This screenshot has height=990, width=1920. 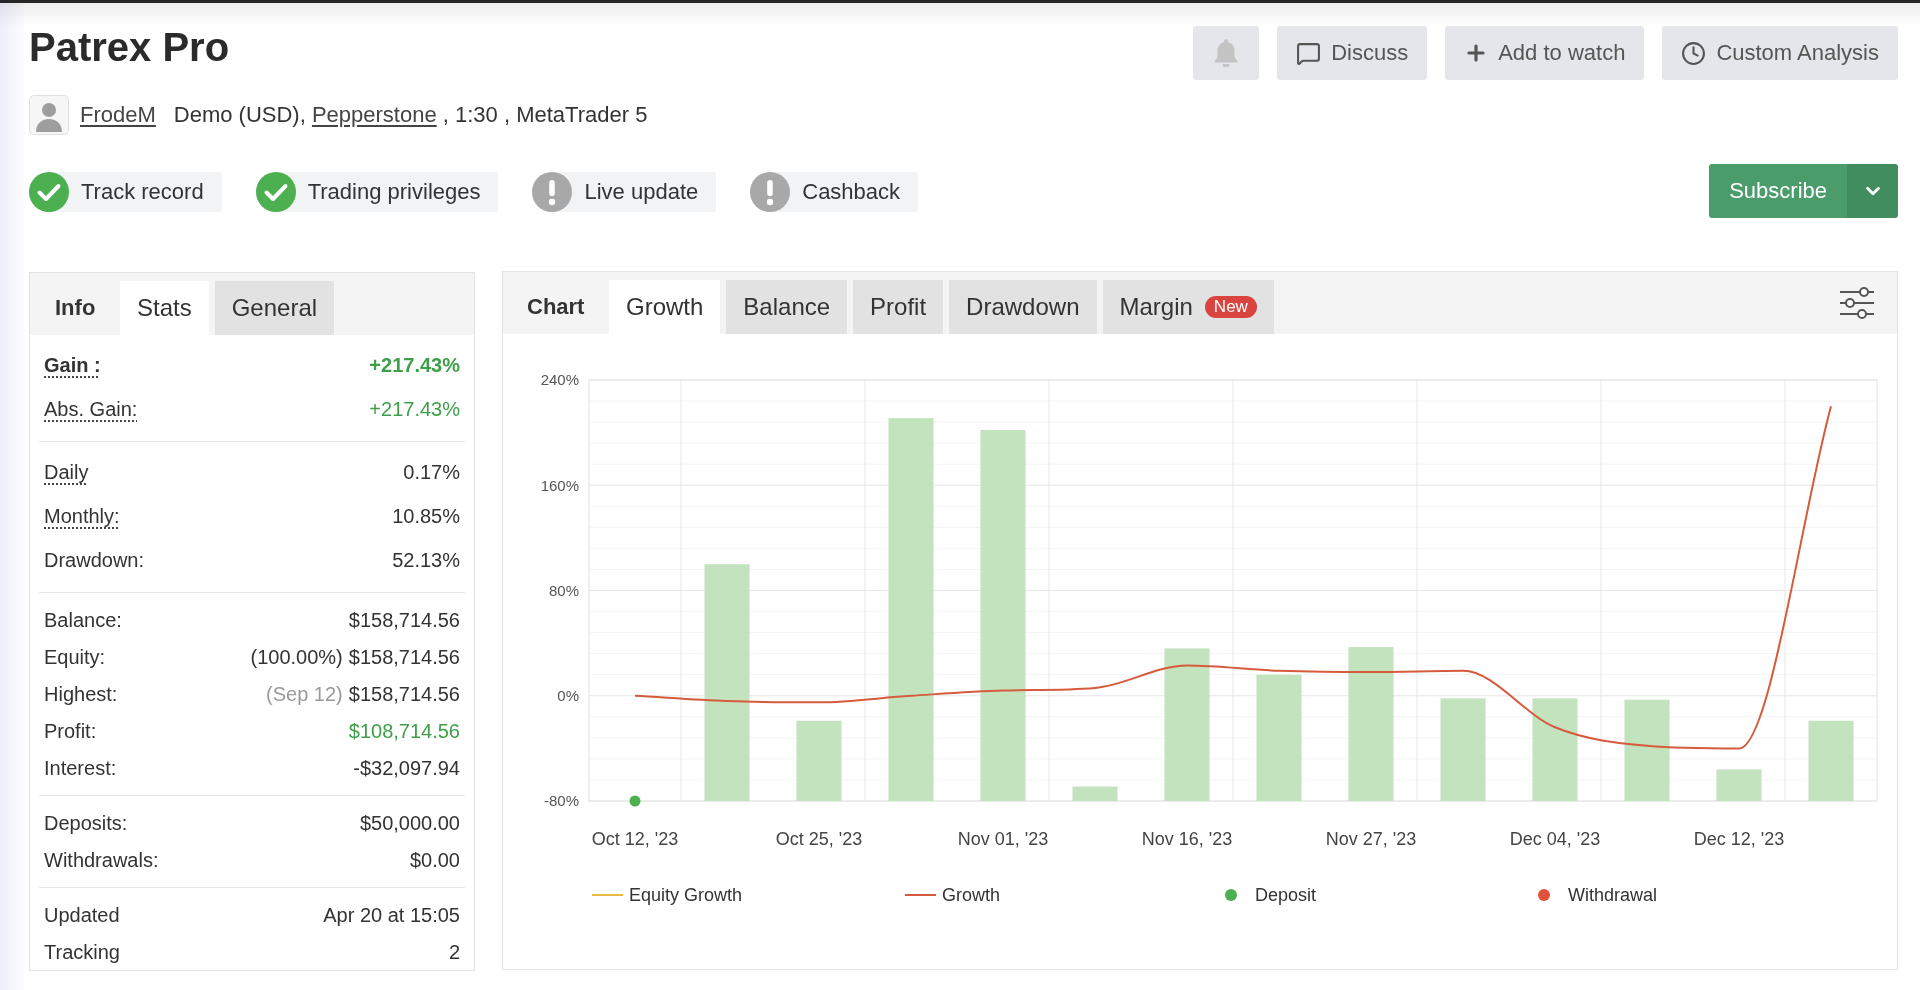 What do you see at coordinates (665, 307) in the screenshot?
I see `chart-tab: Growth` at bounding box center [665, 307].